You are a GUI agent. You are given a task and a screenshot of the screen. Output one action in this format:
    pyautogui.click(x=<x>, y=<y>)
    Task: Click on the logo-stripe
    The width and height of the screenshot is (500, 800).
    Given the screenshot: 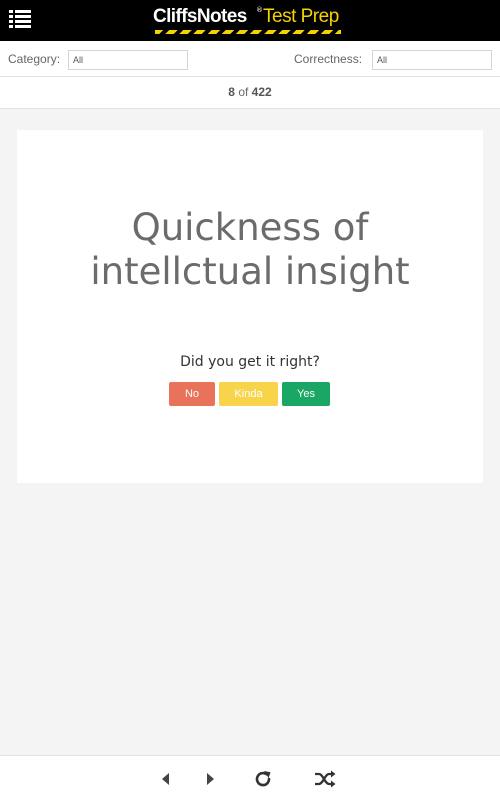 What is the action you would take?
    pyautogui.click(x=248, y=32)
    